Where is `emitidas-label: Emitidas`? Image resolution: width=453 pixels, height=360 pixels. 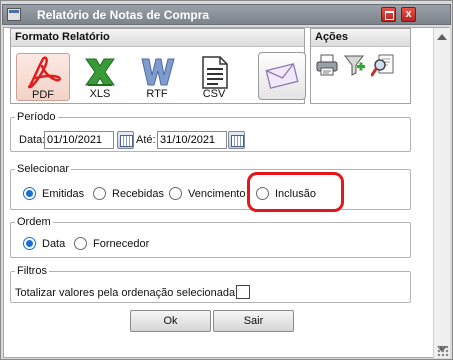 emitidas-label: Emitidas is located at coordinates (63, 194).